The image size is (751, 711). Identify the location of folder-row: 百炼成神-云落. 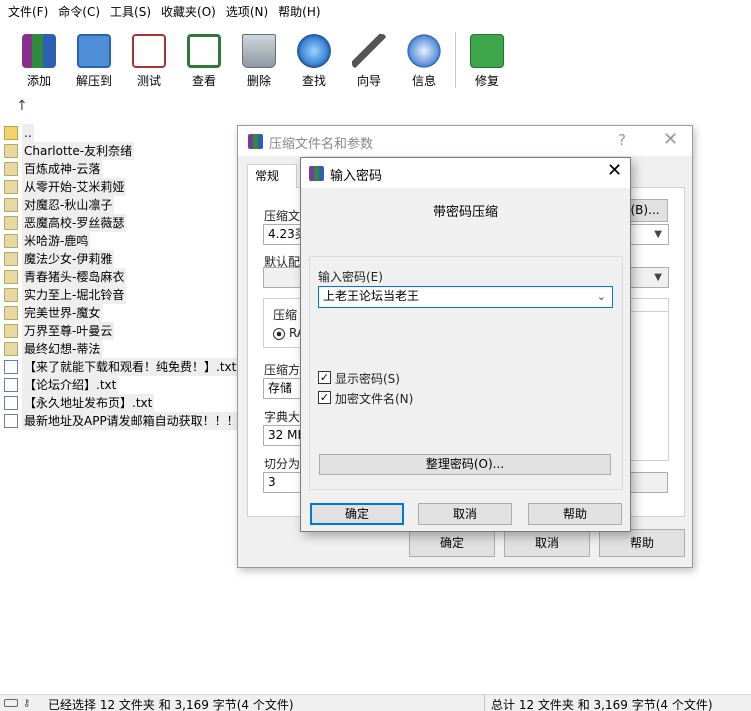
(53, 169).